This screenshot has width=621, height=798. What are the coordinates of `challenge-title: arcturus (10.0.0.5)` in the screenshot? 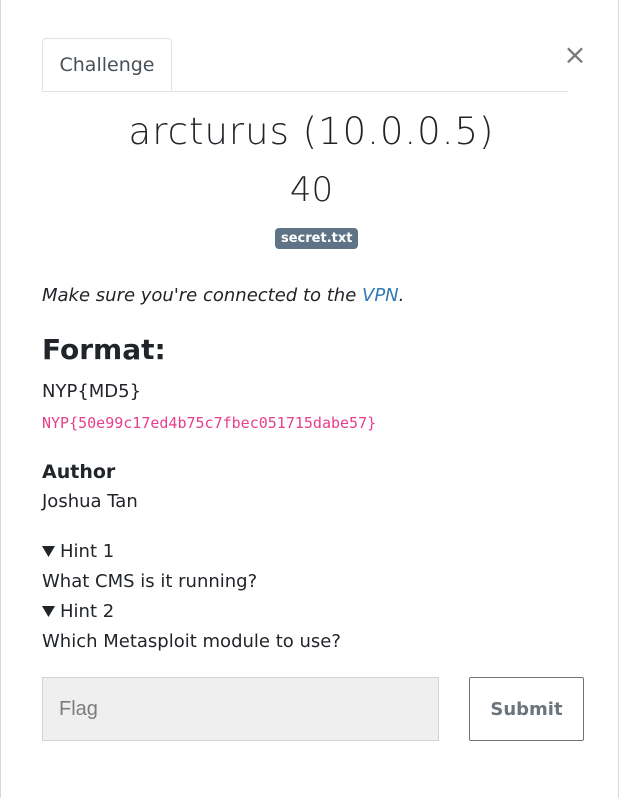 It's located at (311, 131).